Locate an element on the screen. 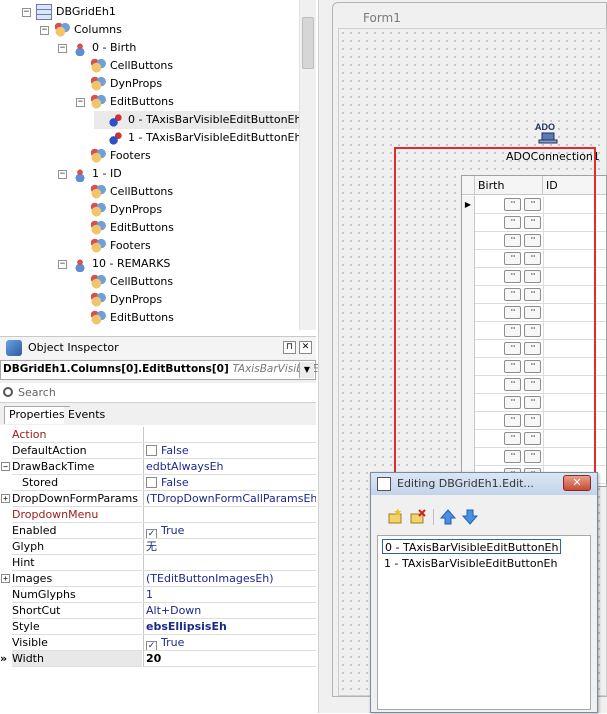  dialog-close-button: ✕ is located at coordinates (577, 483).